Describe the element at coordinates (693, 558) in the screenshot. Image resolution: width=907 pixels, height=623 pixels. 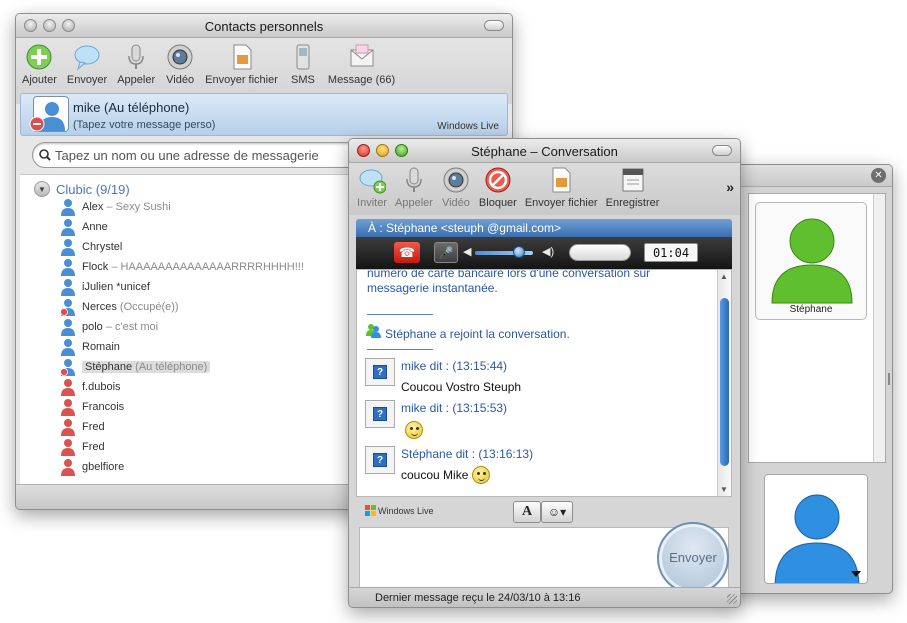
I see `send-button: Envoyer` at that location.